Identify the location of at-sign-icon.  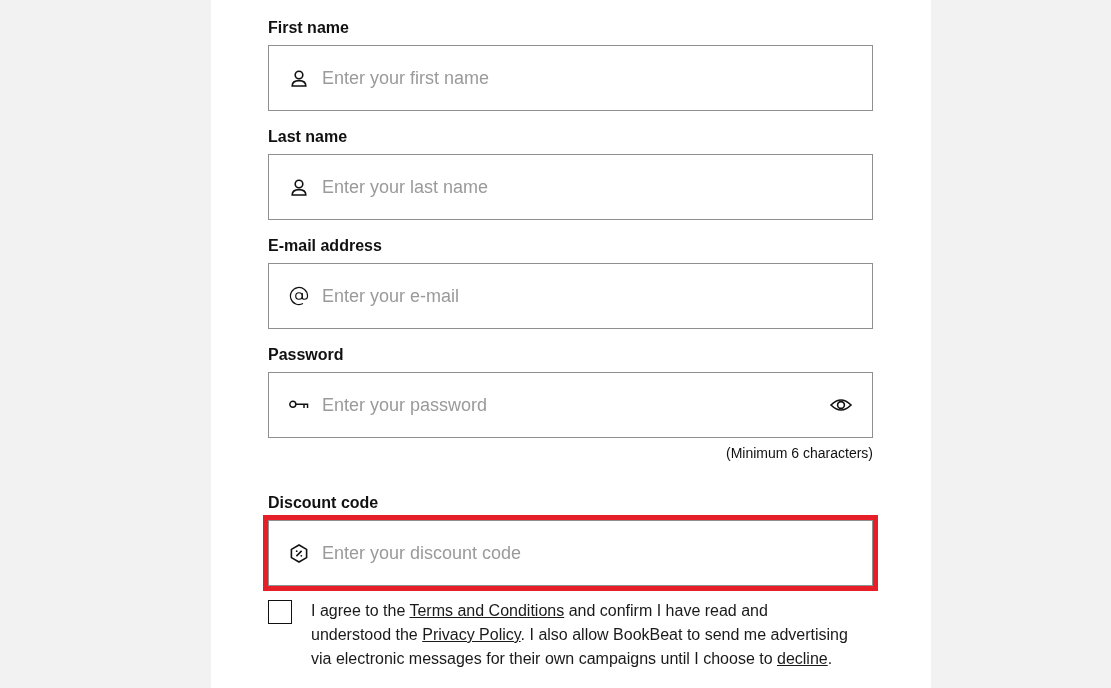
(299, 296).